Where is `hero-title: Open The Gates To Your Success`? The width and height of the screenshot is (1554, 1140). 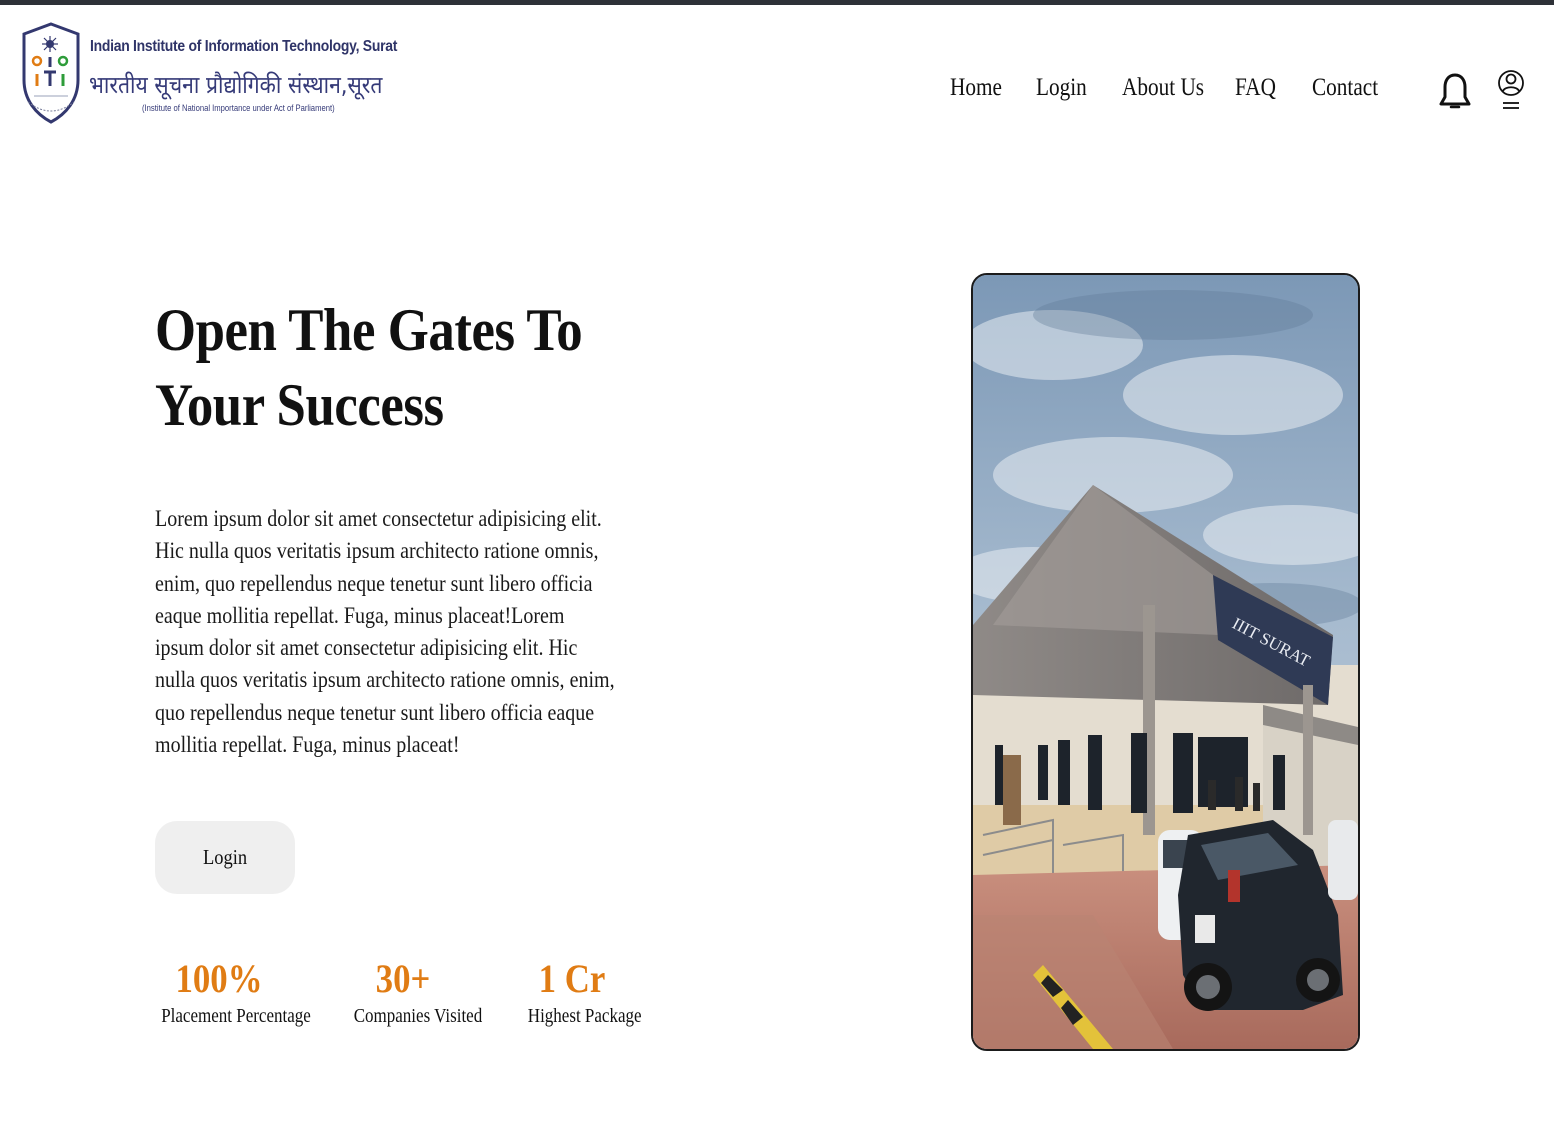
hero-title: Open The Gates To Your Success is located at coordinates (369, 367).